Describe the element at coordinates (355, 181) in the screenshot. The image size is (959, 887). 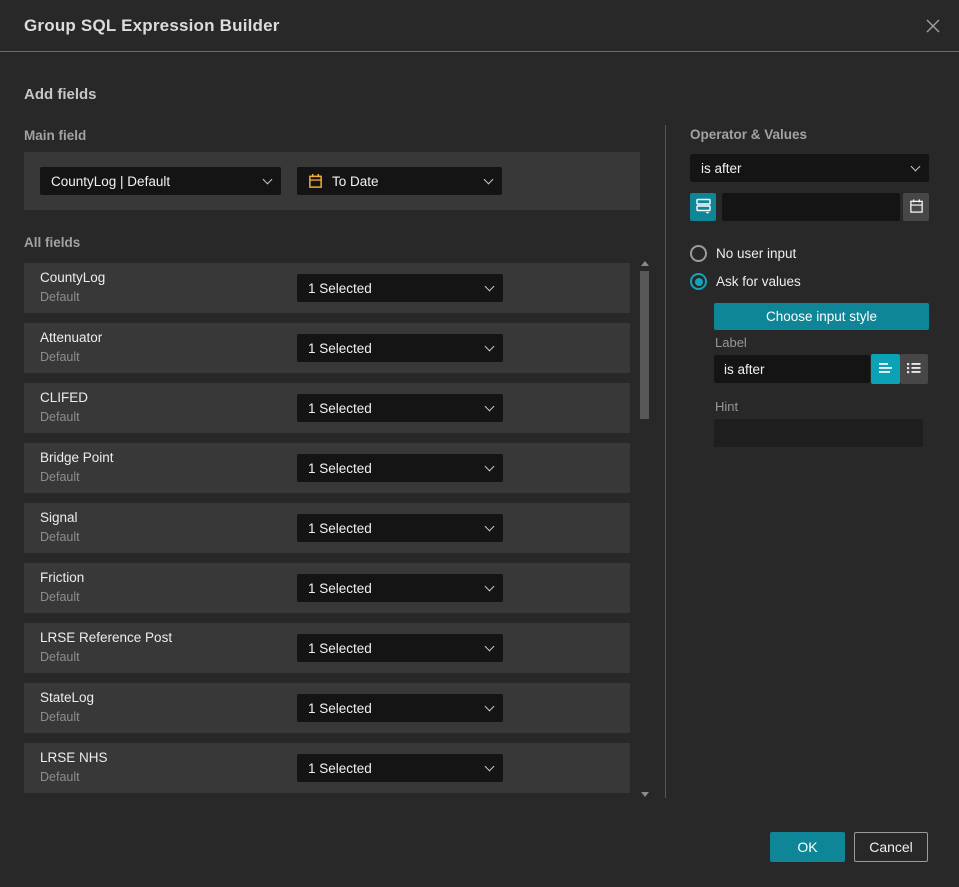
I see `field-type-dropdown-value: To Date` at that location.